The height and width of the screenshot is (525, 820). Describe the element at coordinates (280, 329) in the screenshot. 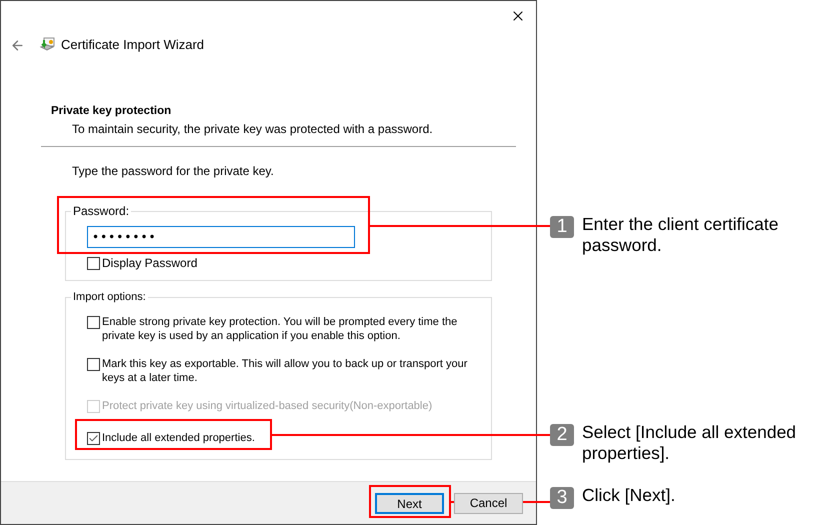

I see `checkbox-label: Enable strong private key protection. You will be prompted every time the private key is used by an application if you enable this option.` at that location.